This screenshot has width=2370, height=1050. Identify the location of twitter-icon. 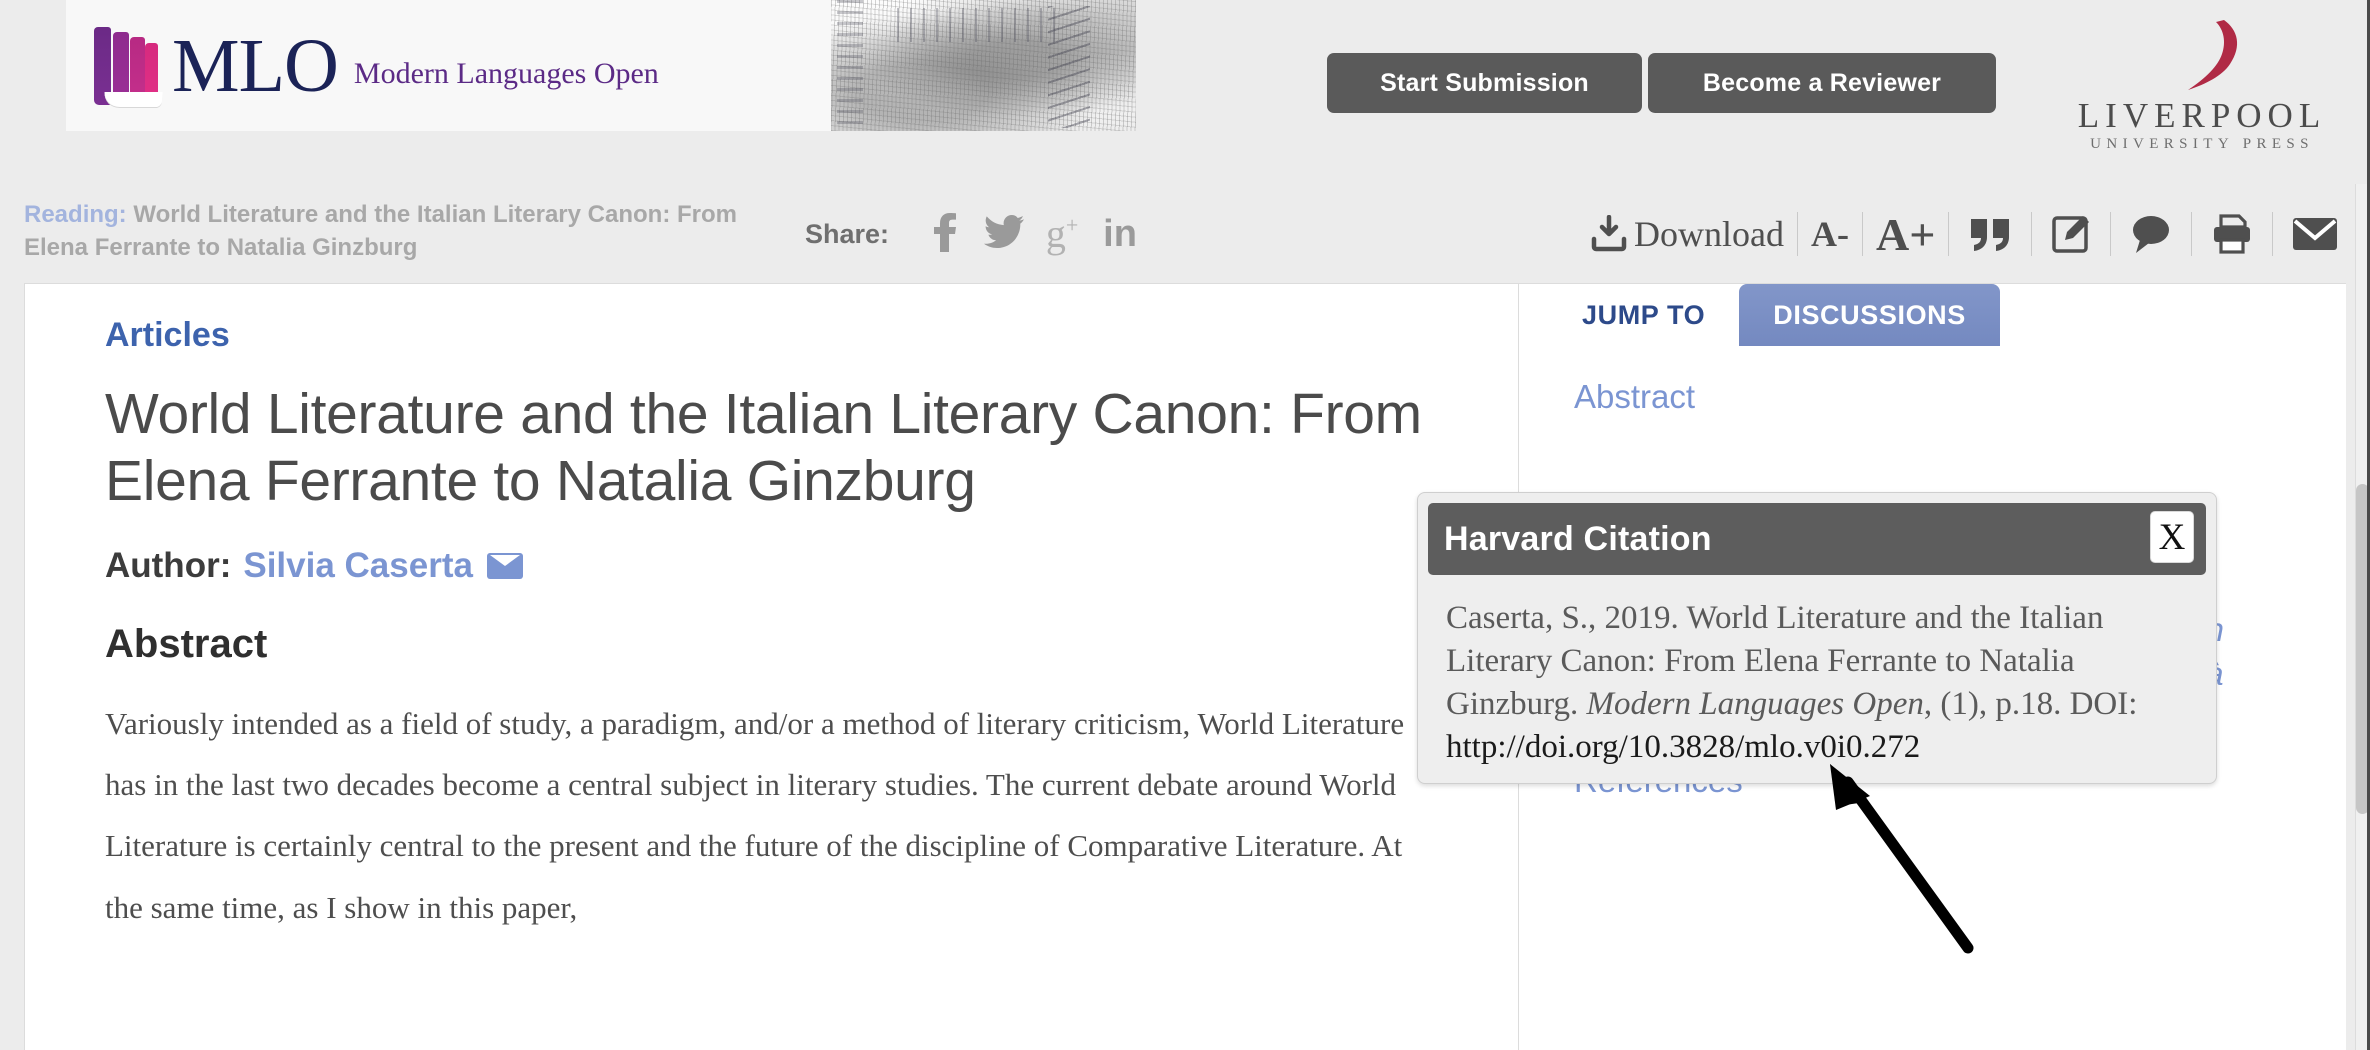
(1004, 234).